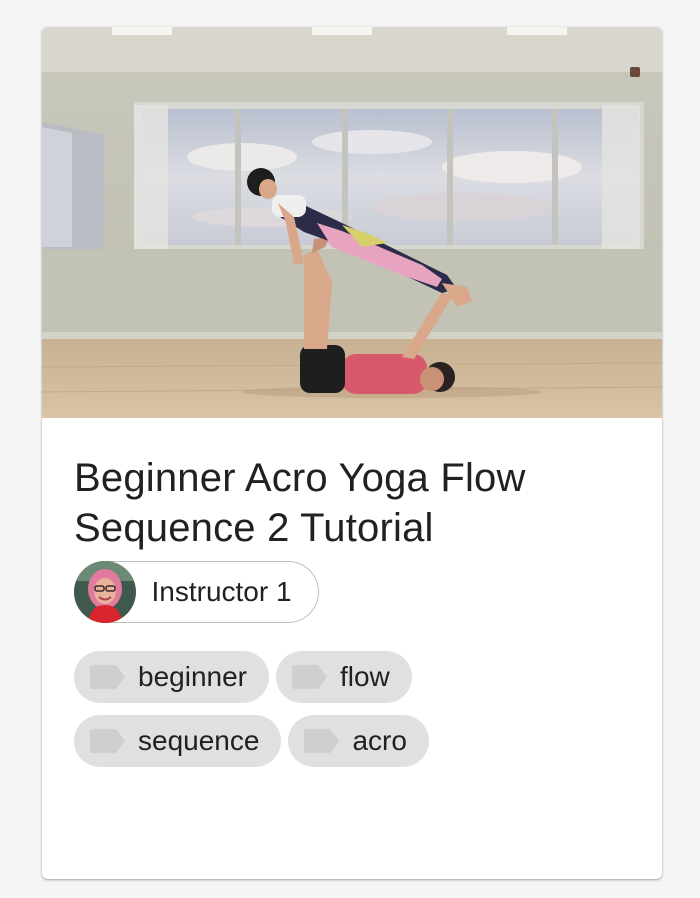 The image size is (700, 898). I want to click on tag-acro: acro, so click(358, 741).